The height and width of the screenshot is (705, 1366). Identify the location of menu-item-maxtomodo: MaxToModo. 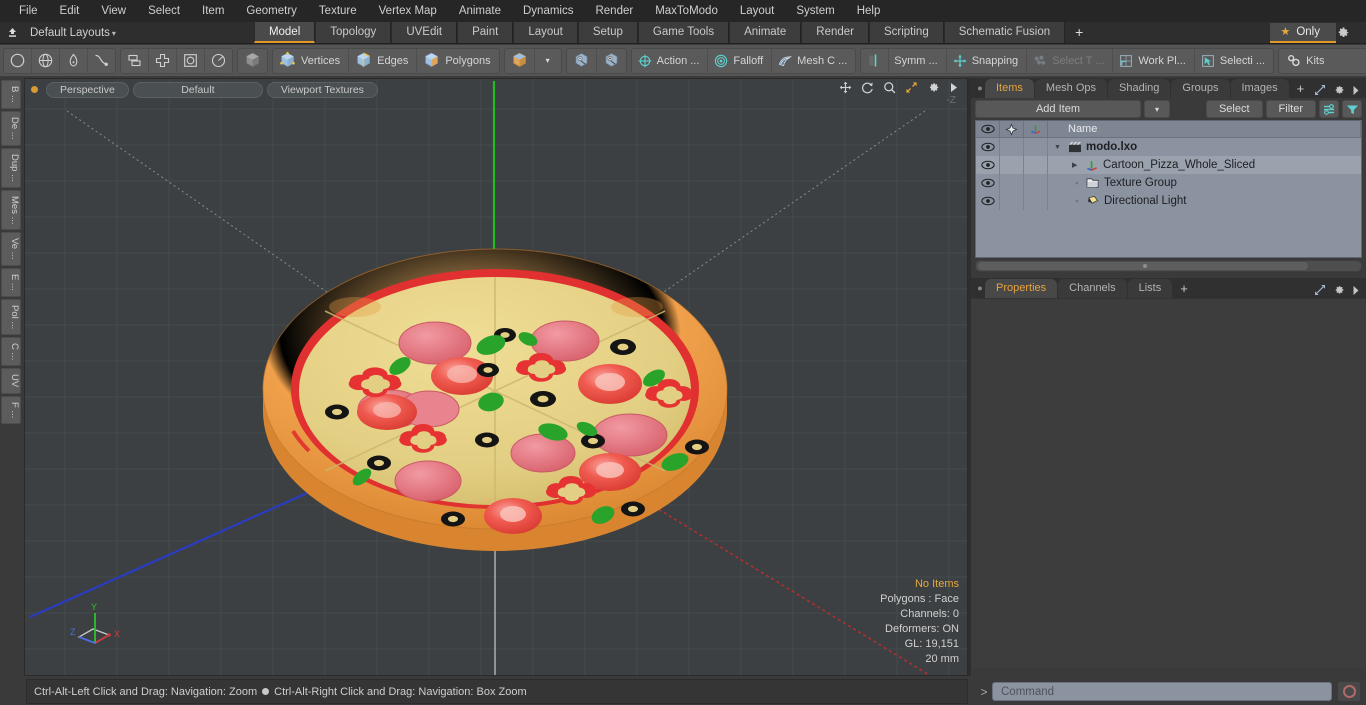
(686, 11).